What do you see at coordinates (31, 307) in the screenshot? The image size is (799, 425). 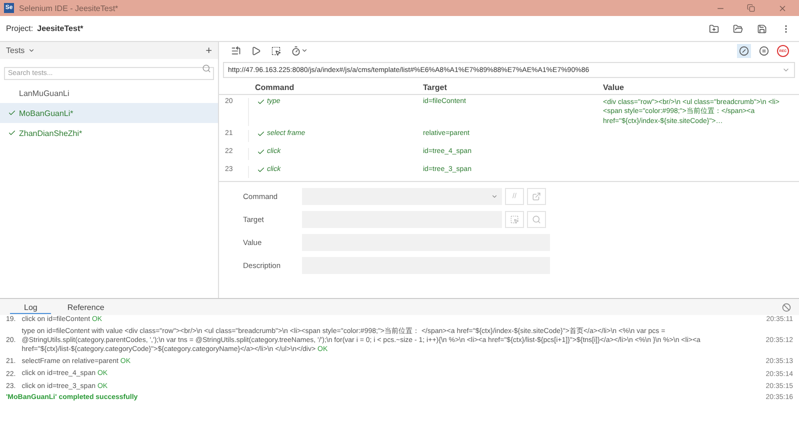 I see `log-tab: Log` at bounding box center [31, 307].